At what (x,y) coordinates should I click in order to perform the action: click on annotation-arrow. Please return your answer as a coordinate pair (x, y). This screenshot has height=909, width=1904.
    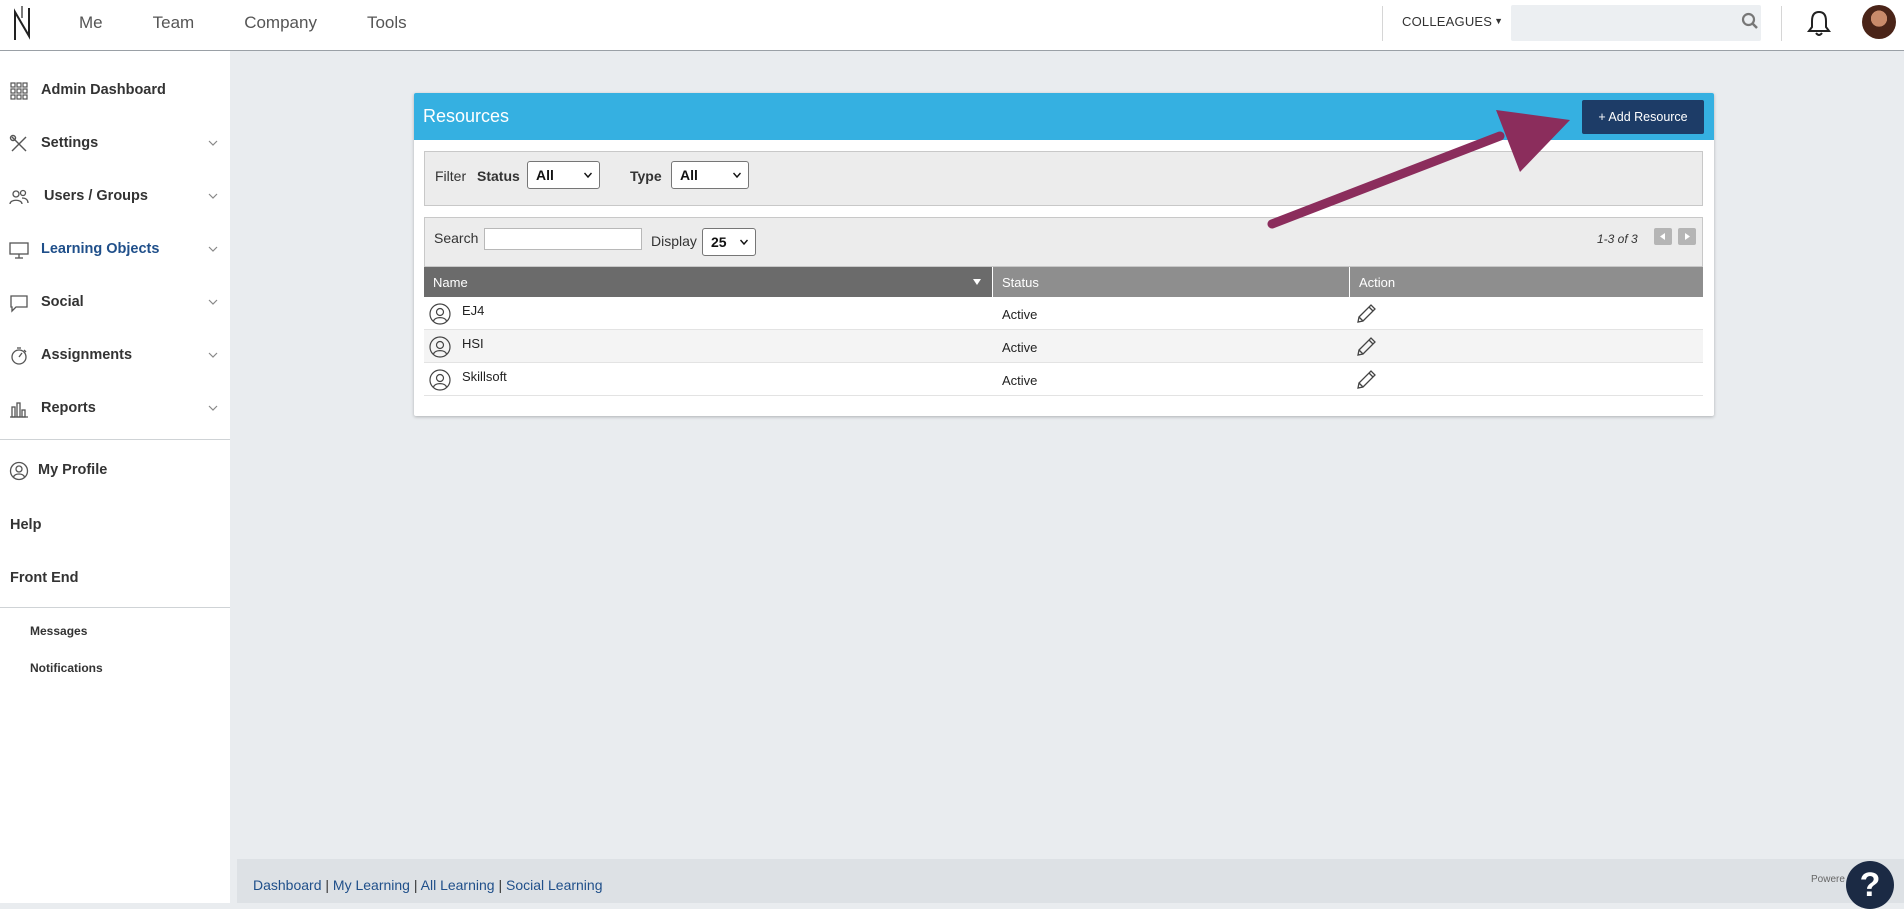
    Looking at the image, I should click on (1418, 169).